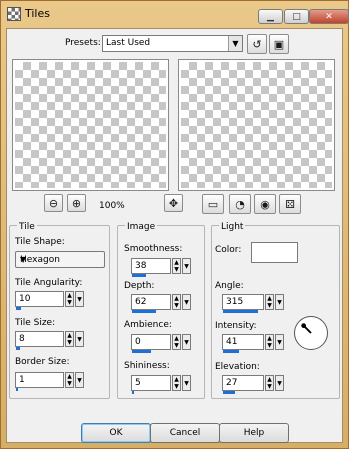  What do you see at coordinates (37, 13) in the screenshot?
I see `window-title: Tiles` at bounding box center [37, 13].